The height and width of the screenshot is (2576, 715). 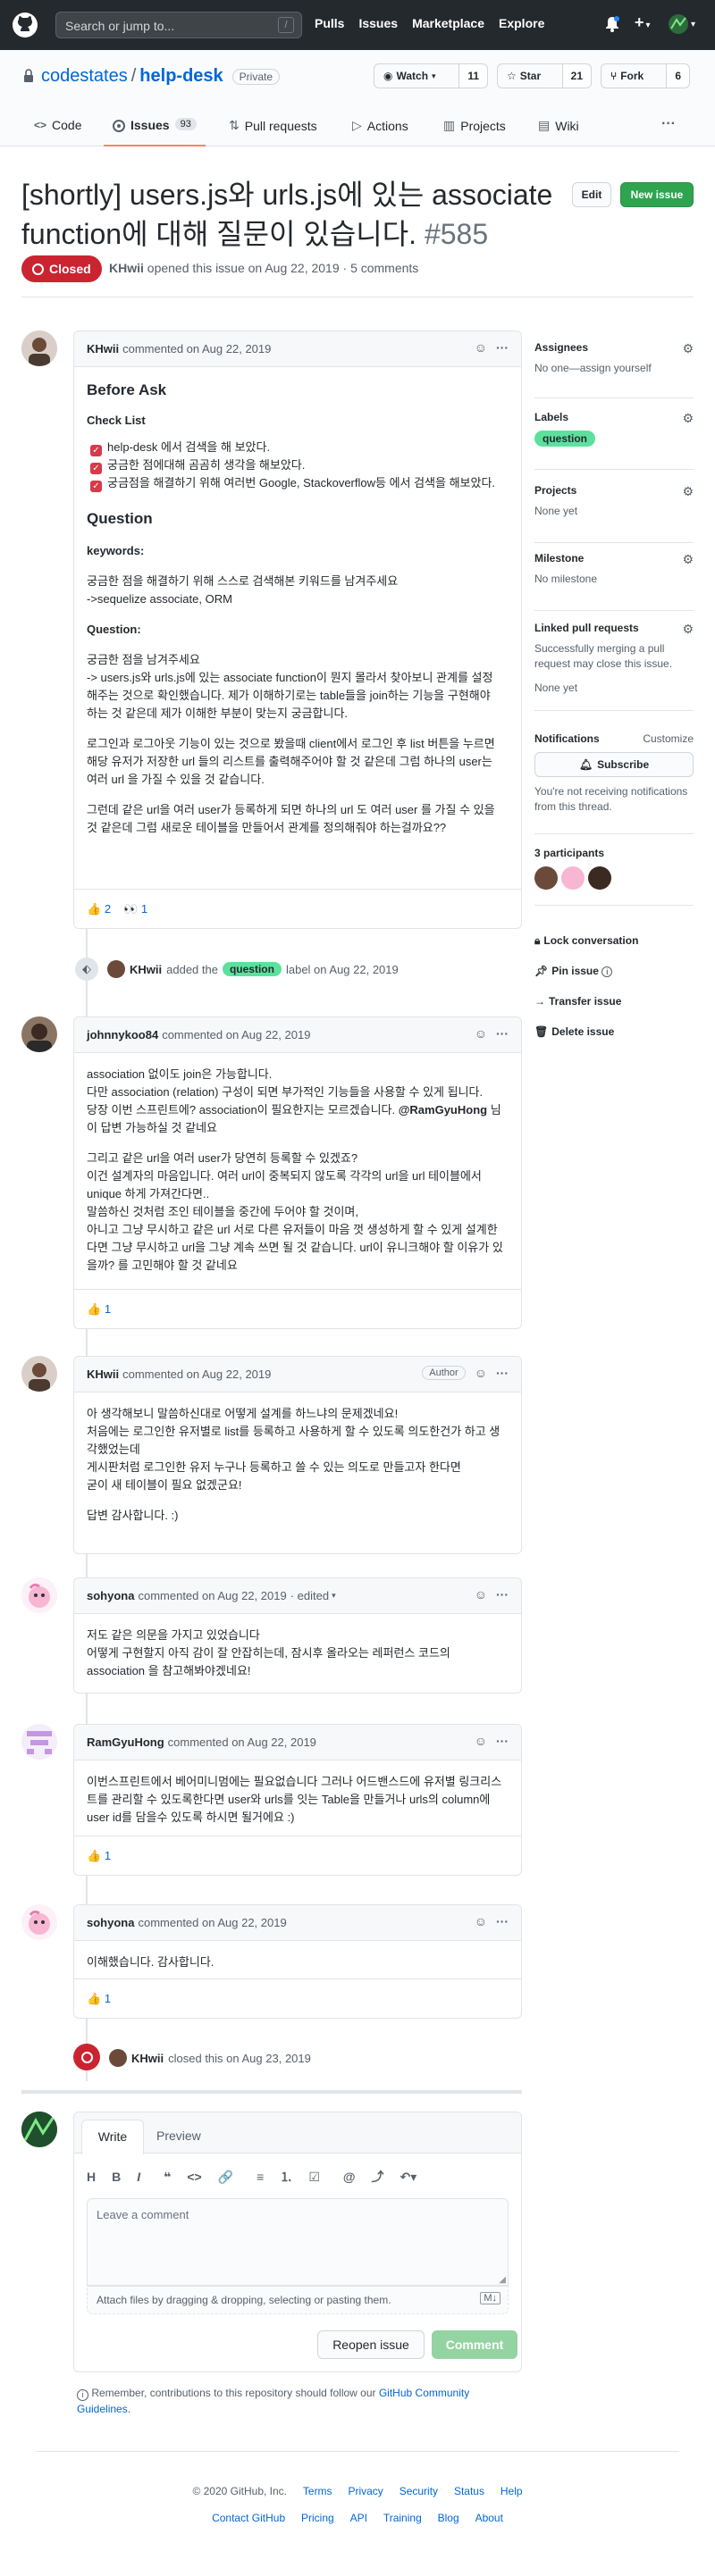 I want to click on fork-count: 6, so click(x=678, y=76).